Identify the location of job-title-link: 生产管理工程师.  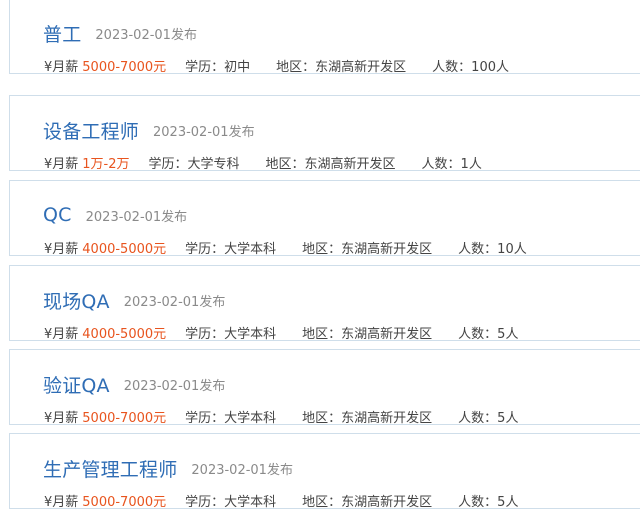
(110, 468).